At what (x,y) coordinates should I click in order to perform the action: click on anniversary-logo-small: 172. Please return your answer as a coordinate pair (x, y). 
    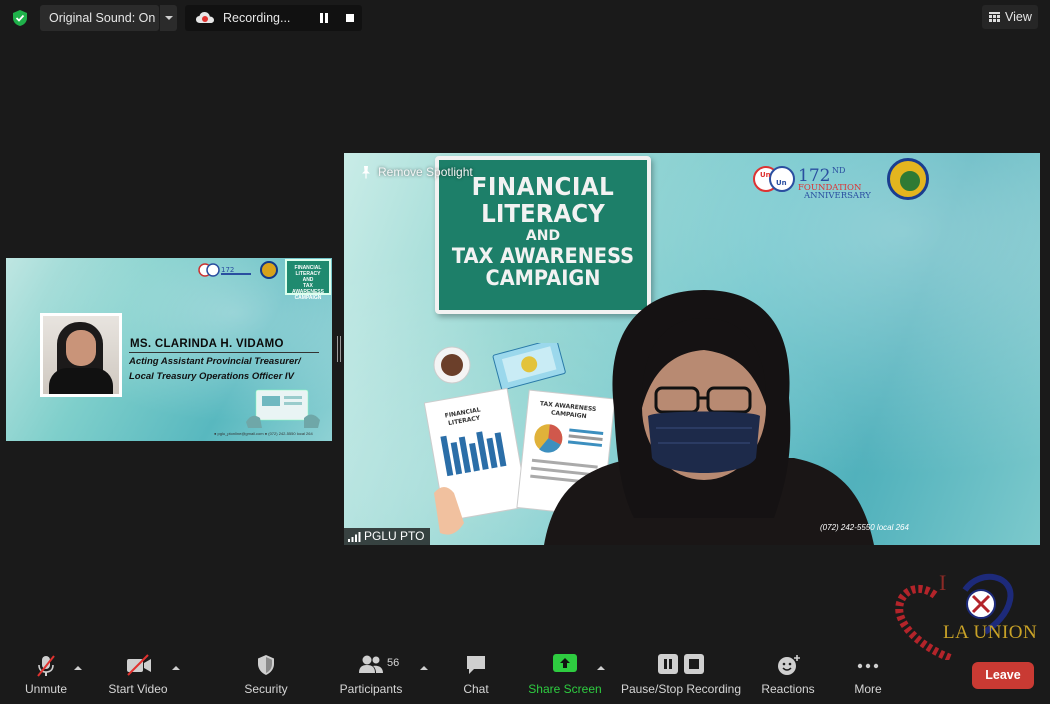
    Looking at the image, I should click on (224, 270).